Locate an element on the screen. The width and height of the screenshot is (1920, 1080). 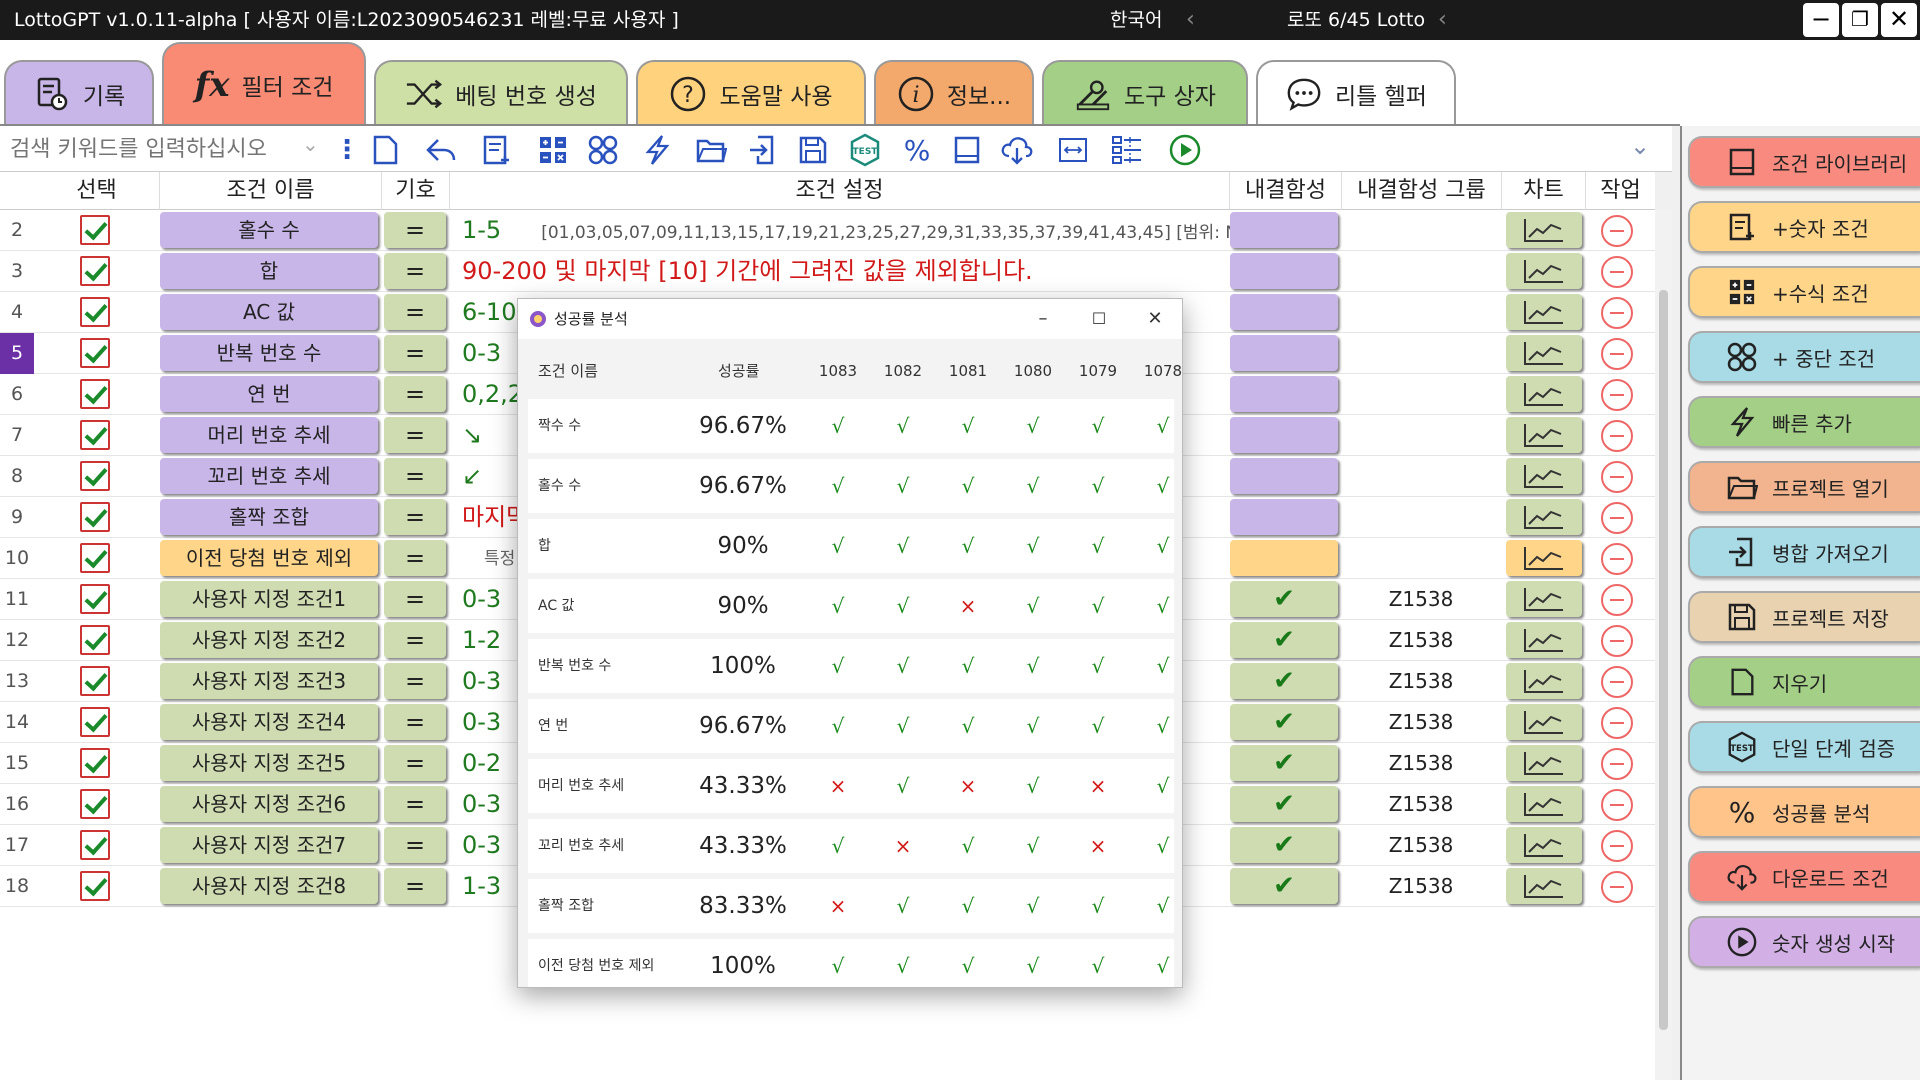
language-selector: 한국어 is located at coordinates (1136, 20).